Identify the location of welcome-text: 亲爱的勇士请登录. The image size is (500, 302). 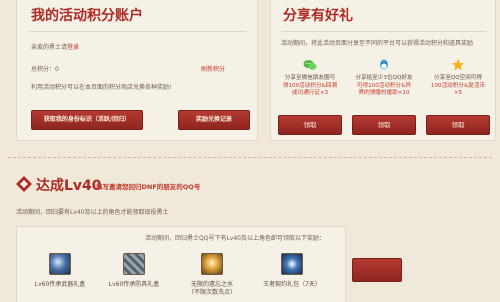
(55, 47).